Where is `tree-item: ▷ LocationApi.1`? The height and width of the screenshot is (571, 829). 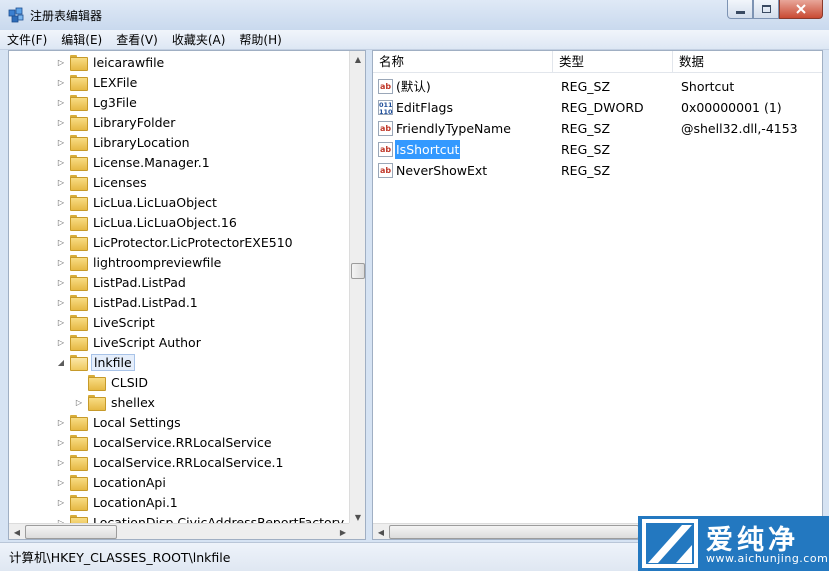
tree-item: ▷ LocationApi.1 is located at coordinates (118, 502).